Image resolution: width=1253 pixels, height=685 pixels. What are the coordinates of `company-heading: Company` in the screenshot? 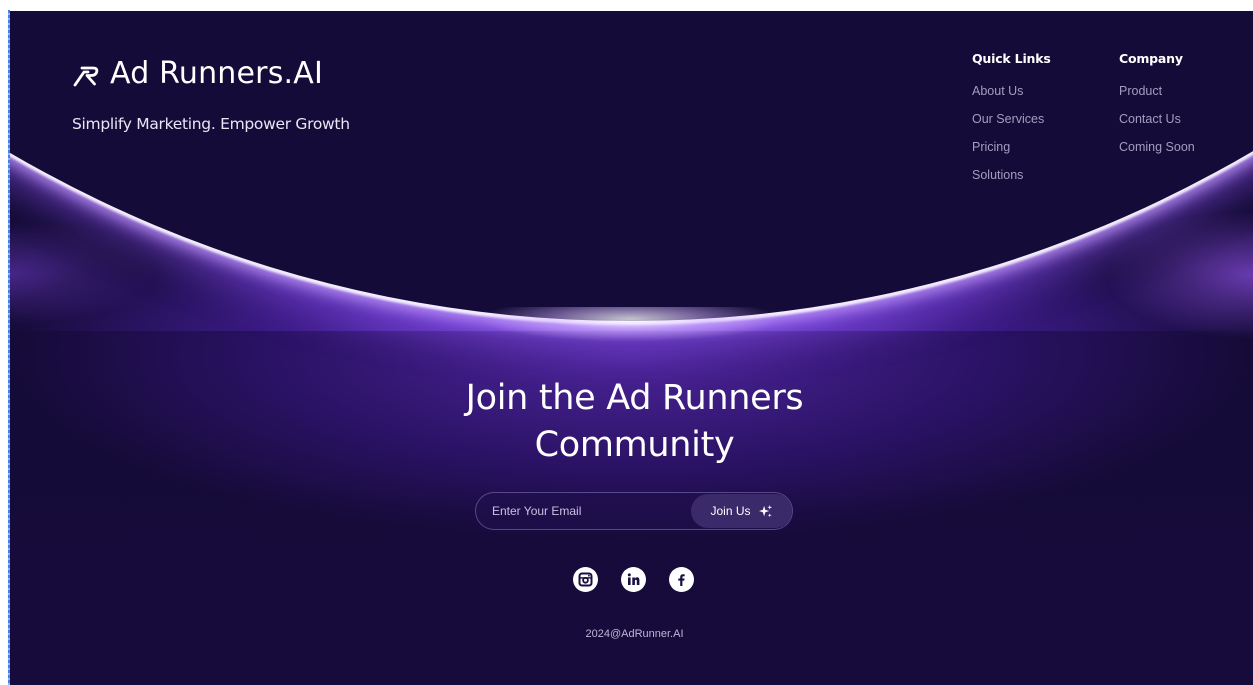 It's located at (1151, 58).